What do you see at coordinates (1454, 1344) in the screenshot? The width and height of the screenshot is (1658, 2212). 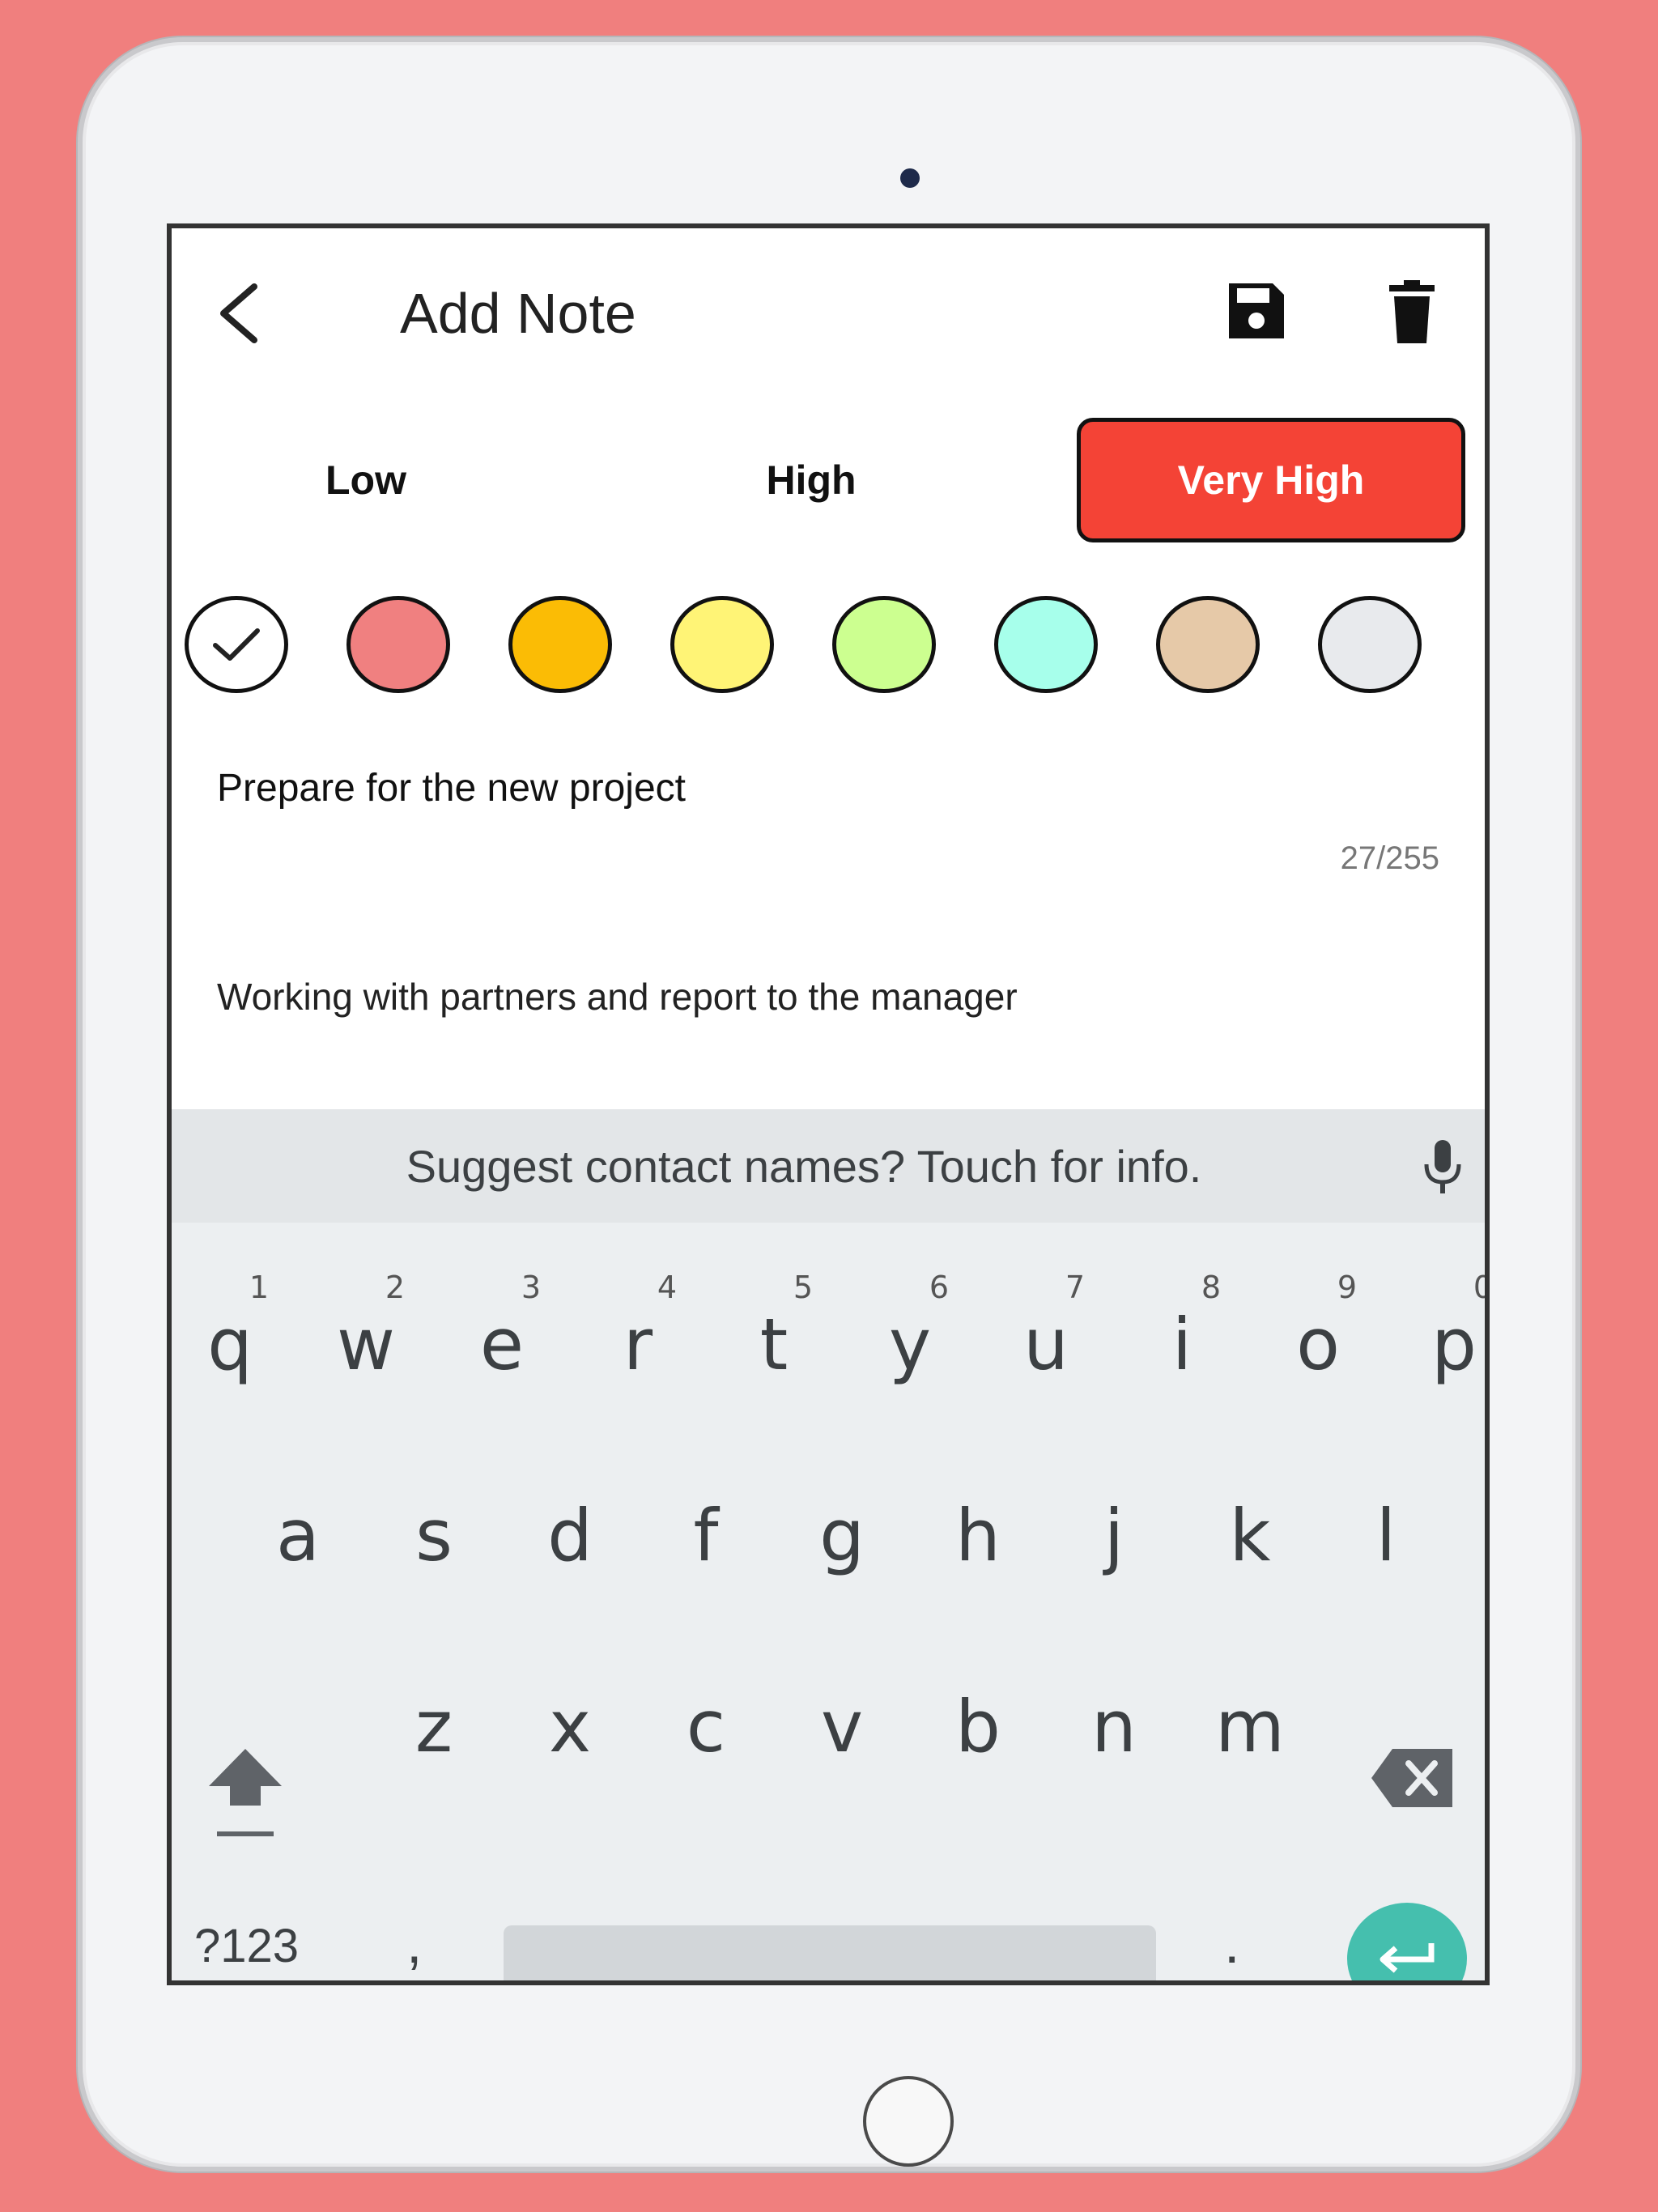 I see `key-label: p` at bounding box center [1454, 1344].